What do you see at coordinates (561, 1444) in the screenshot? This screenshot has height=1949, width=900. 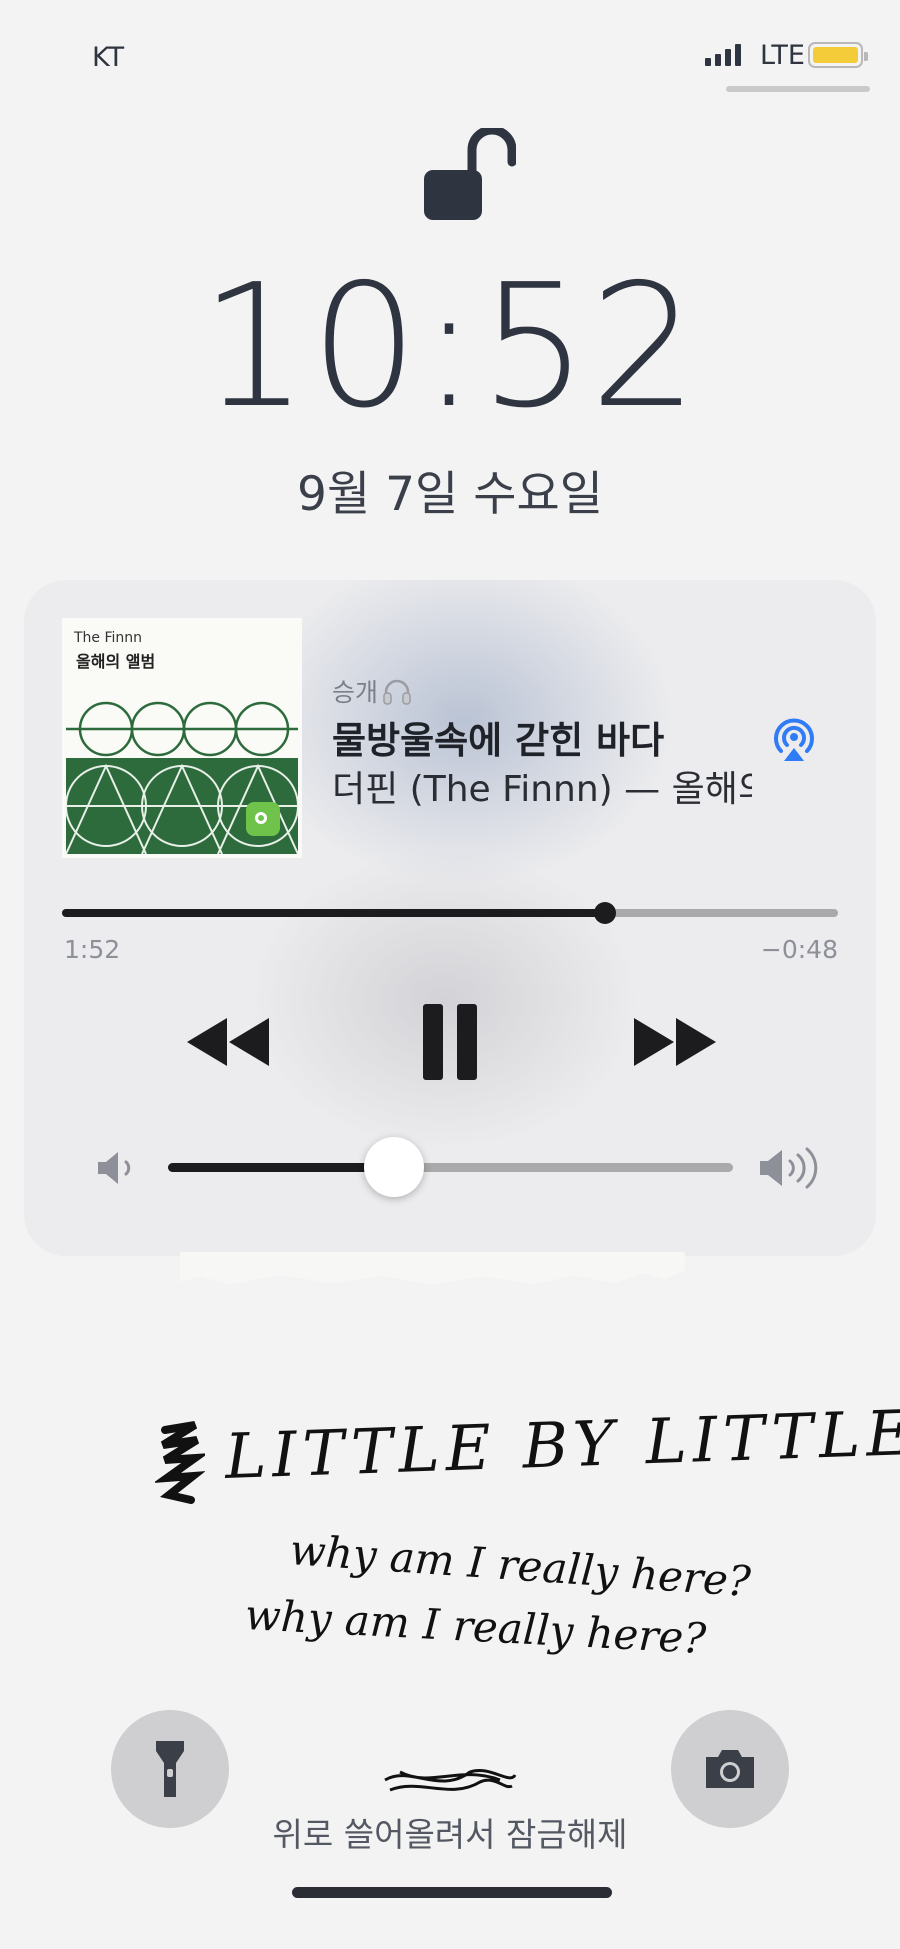 I see `wallpaper-handwriting-title: LITTLE BY LITTLE` at bounding box center [561, 1444].